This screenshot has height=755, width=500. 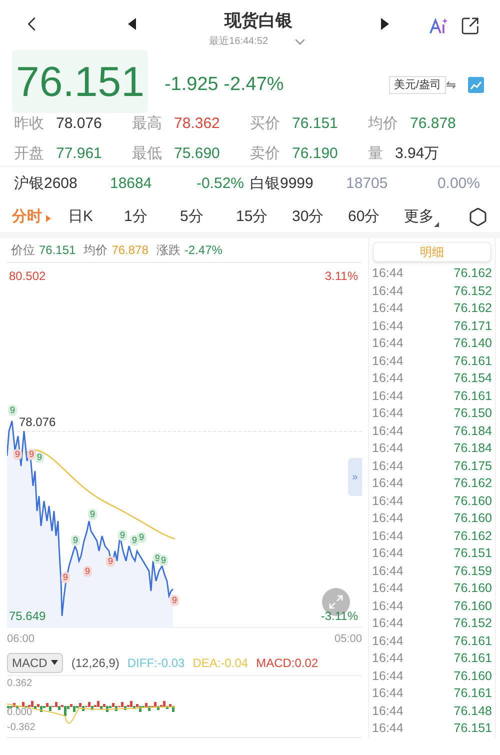 I want to click on related-name: 白银9999, so click(x=298, y=184).